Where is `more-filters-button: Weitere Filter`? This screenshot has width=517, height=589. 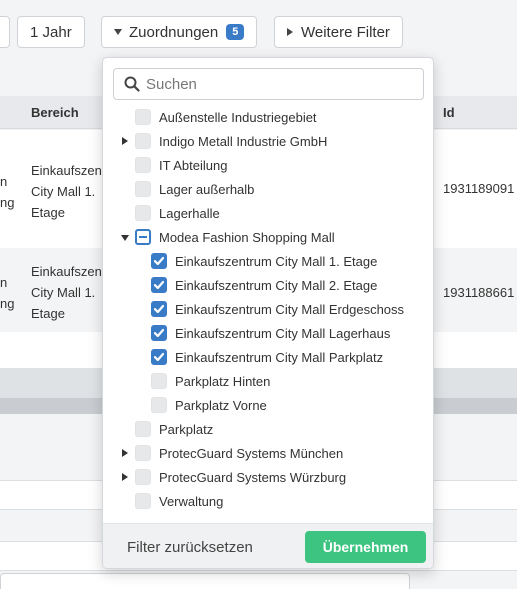 more-filters-button: Weitere Filter is located at coordinates (338, 32).